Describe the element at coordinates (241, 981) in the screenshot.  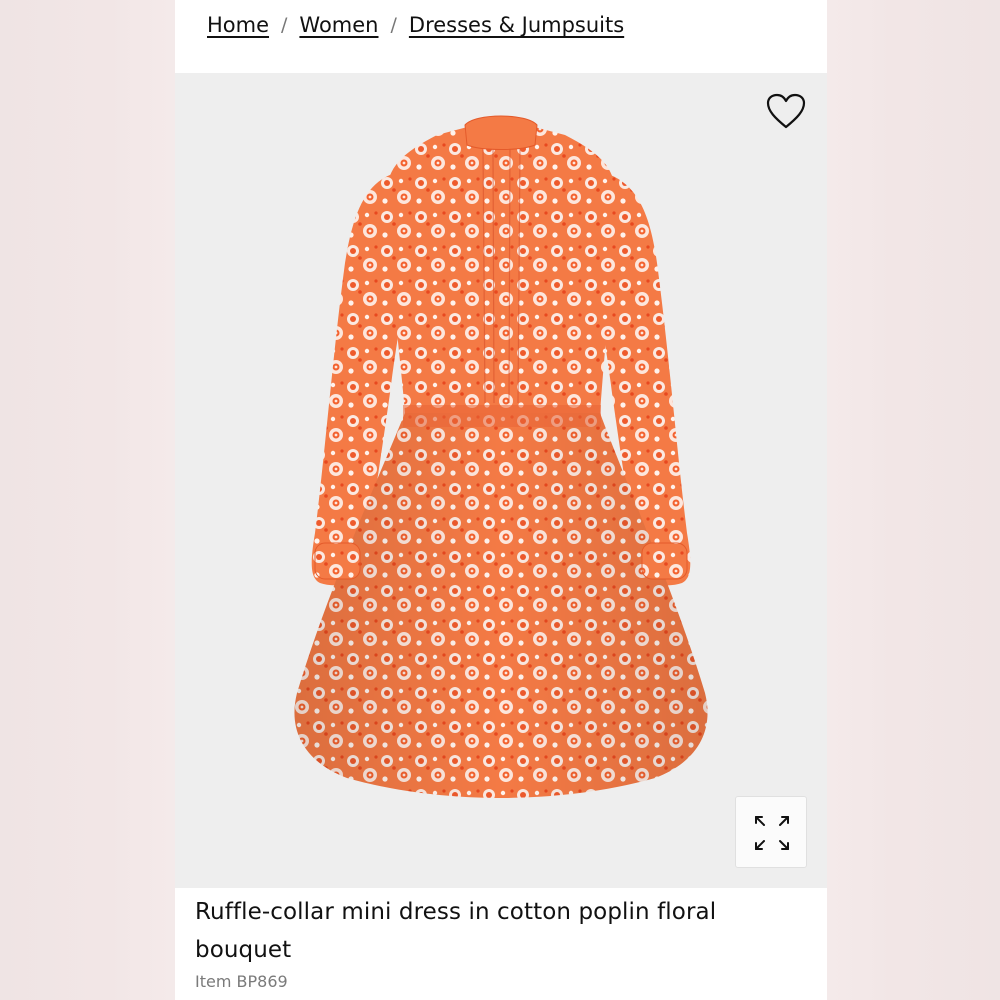
I see `item-number: Item BP869` at that location.